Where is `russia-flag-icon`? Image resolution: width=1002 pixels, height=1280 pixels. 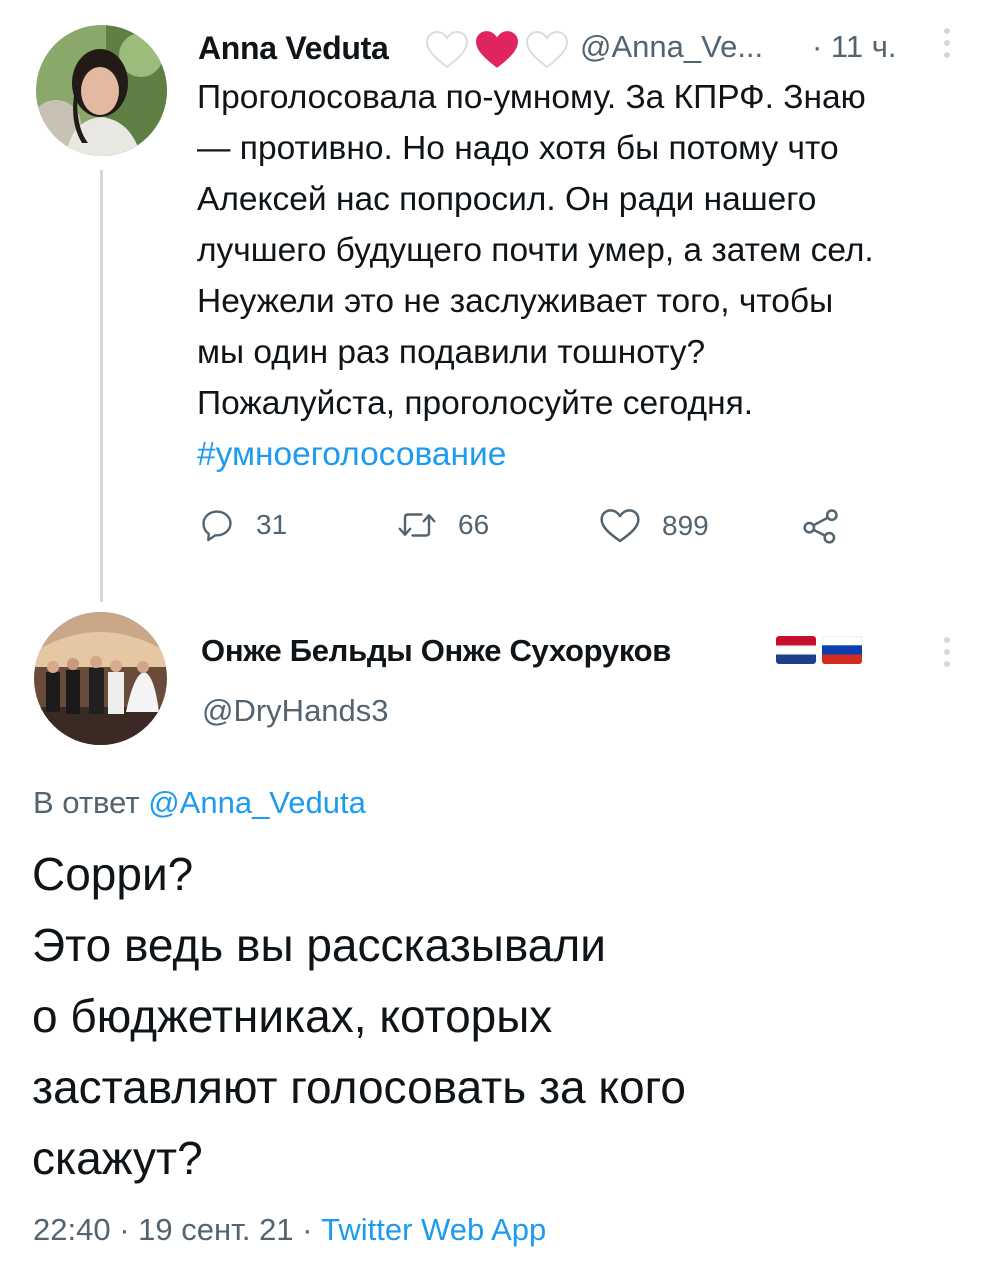 russia-flag-icon is located at coordinates (842, 650).